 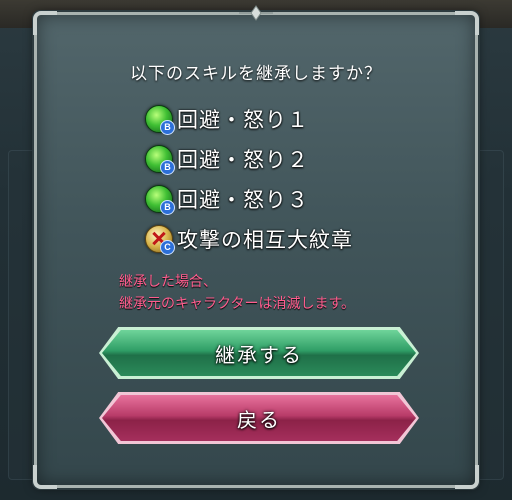 I want to click on dialog-question: 以下のスキルを継承しますか？, so click(x=256, y=74).